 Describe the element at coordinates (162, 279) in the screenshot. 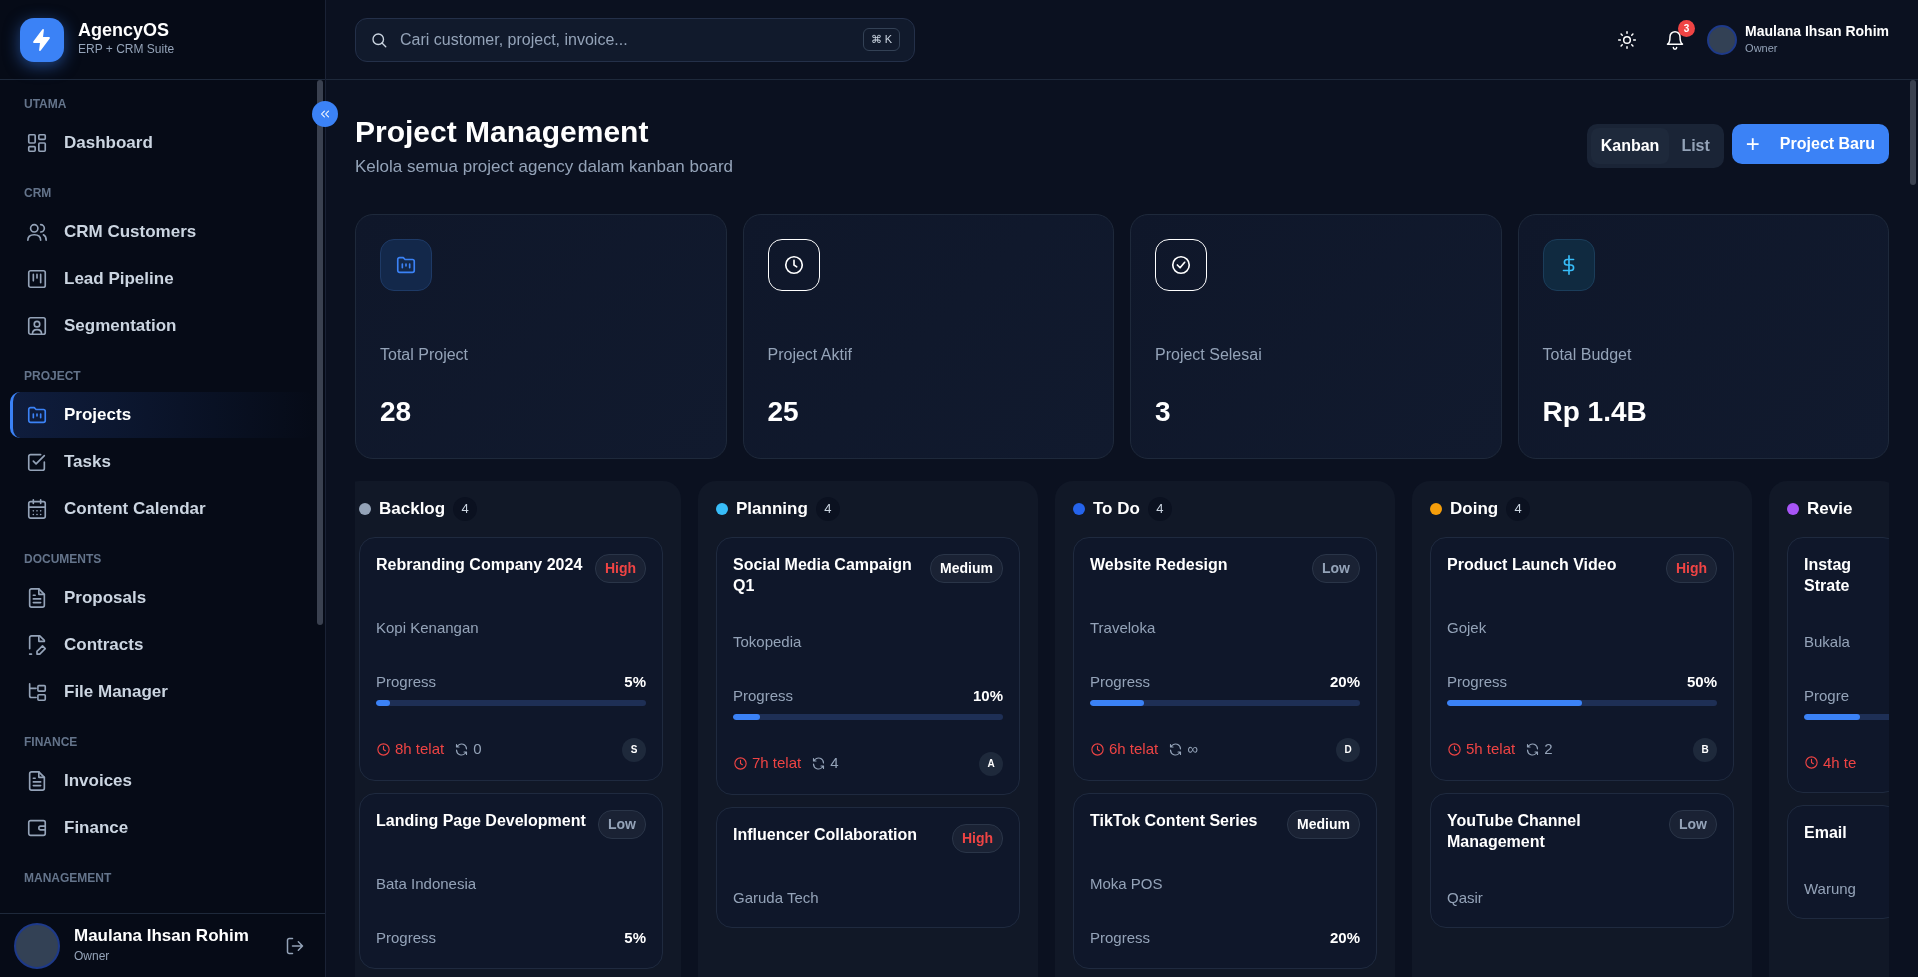

I see `sidebar-item: Lead Pipeline` at that location.